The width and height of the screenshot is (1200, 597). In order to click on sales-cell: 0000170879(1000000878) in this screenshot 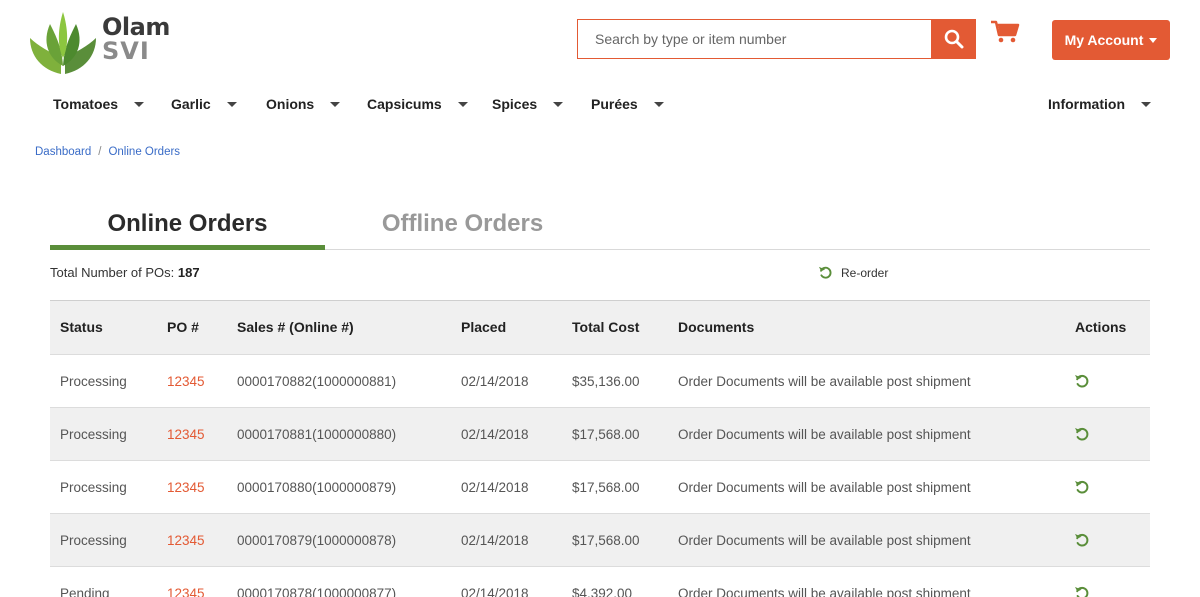, I will do `click(317, 540)`.